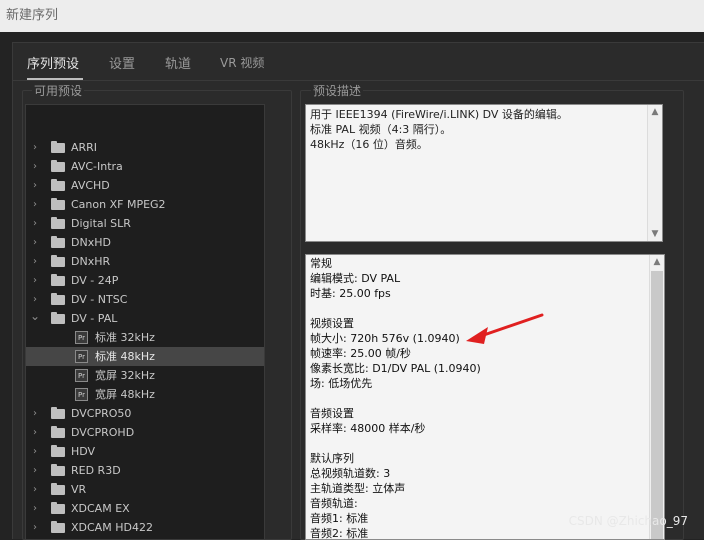 This screenshot has height=540, width=704. What do you see at coordinates (628, 521) in the screenshot?
I see `watermark: CSDN @Zhichao_97` at bounding box center [628, 521].